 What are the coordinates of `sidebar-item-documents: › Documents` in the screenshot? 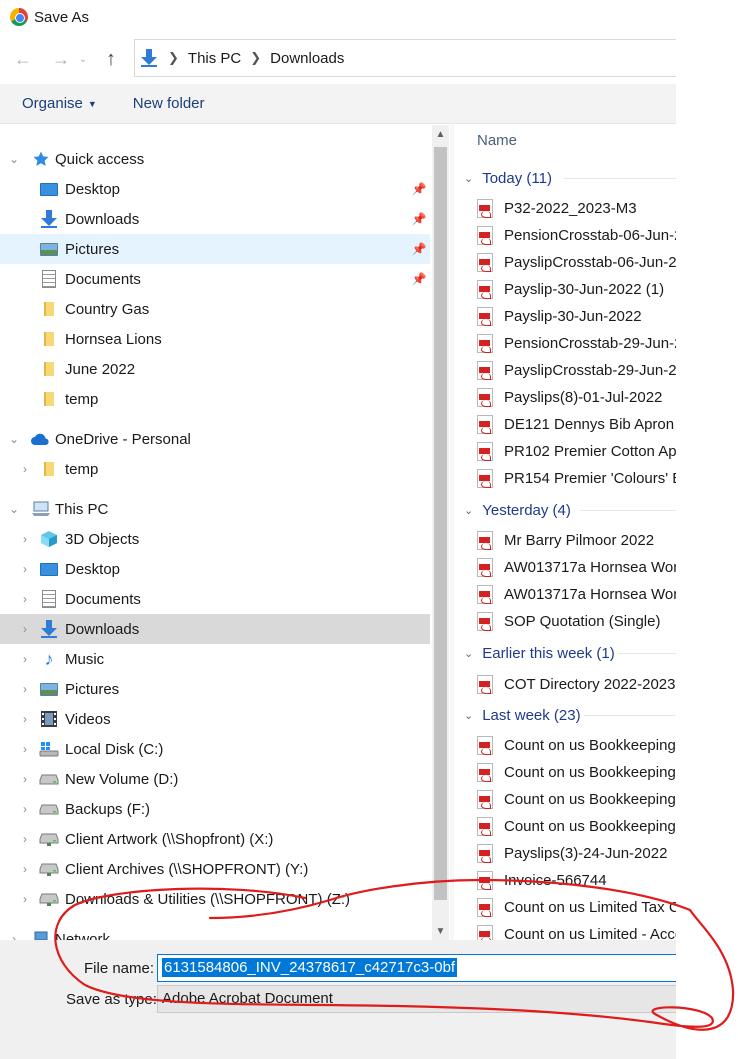 It's located at (215, 599).